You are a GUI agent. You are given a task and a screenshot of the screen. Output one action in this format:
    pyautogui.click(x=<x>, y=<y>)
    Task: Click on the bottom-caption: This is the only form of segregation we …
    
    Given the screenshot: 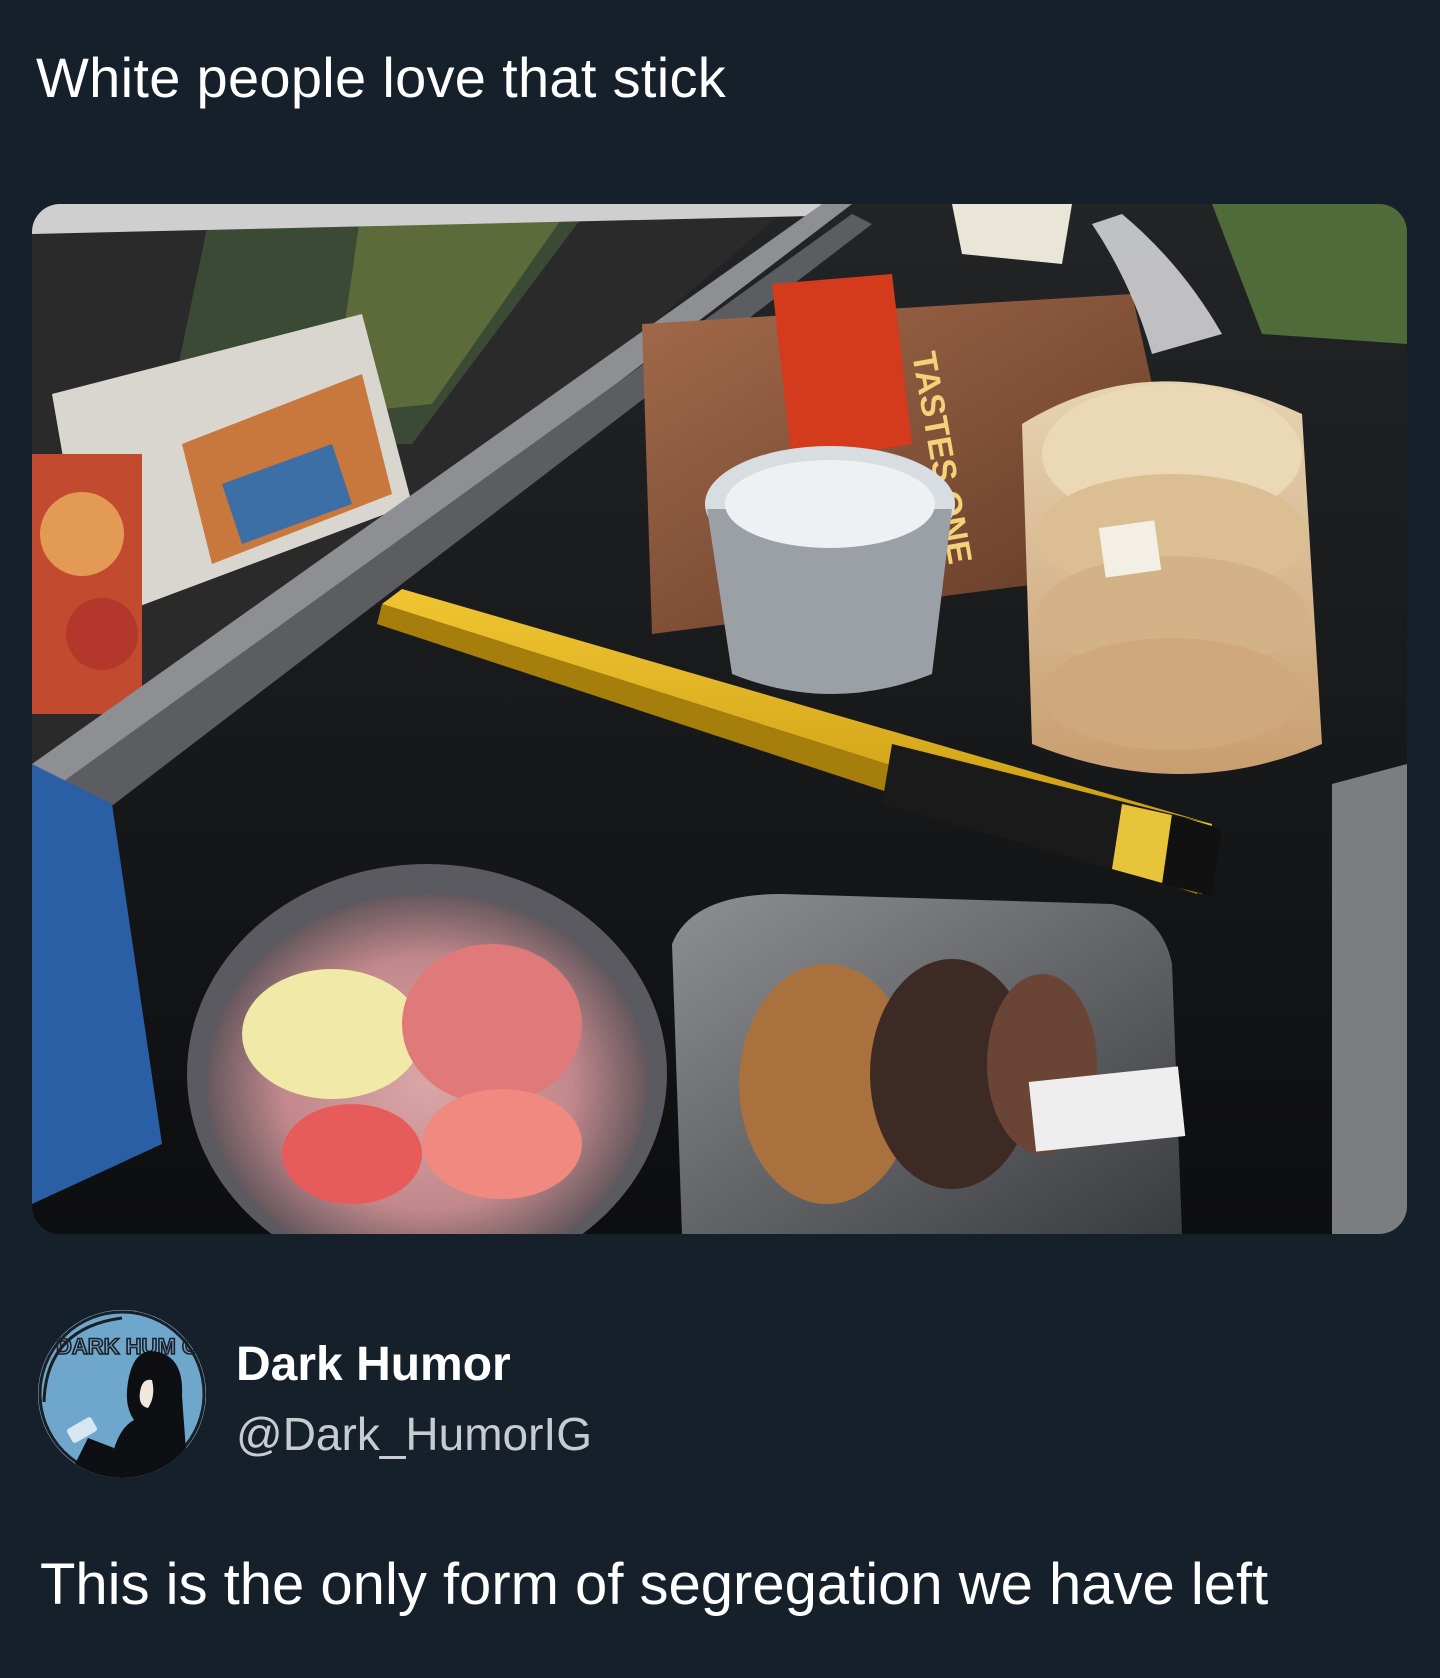 What is the action you would take?
    pyautogui.click(x=654, y=1584)
    